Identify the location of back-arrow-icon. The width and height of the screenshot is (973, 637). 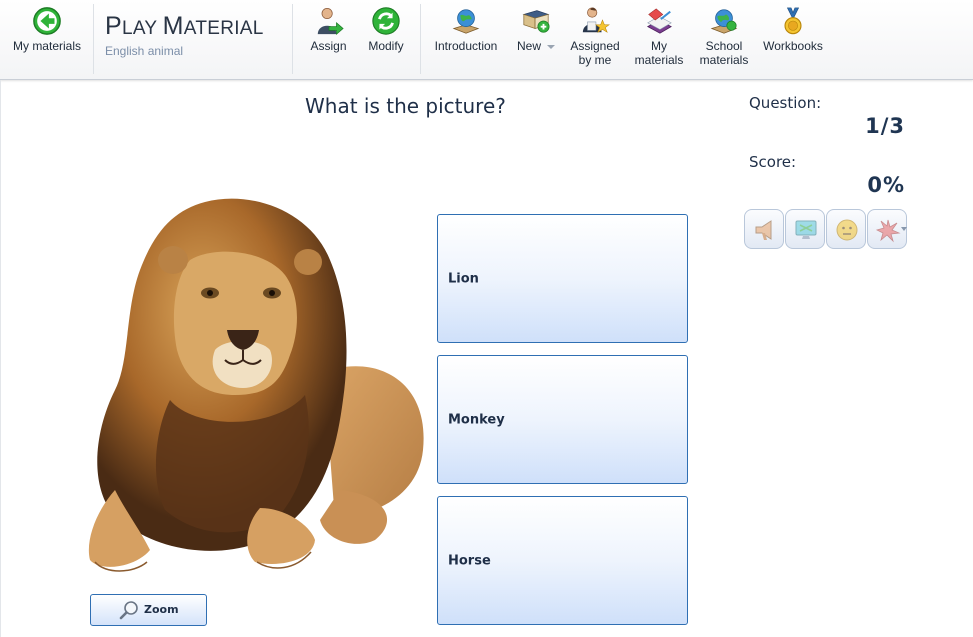
(47, 21).